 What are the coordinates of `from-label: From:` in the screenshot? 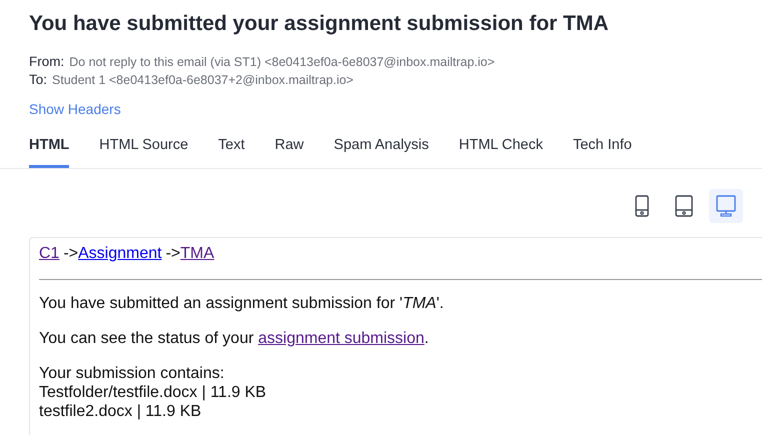 It's located at (46, 61).